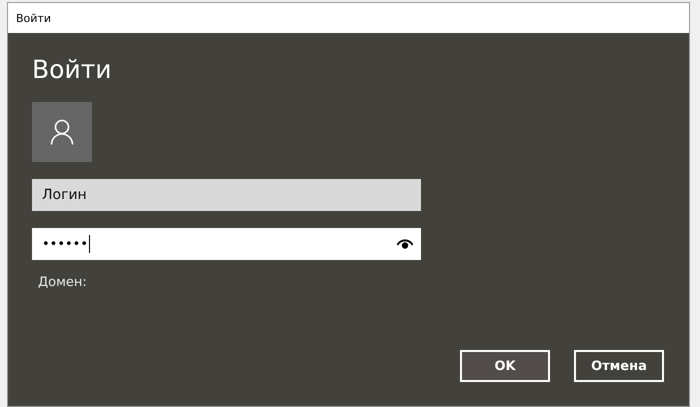 This screenshot has height=407, width=700. Describe the element at coordinates (33, 18) in the screenshot. I see `window-title: Войти` at that location.